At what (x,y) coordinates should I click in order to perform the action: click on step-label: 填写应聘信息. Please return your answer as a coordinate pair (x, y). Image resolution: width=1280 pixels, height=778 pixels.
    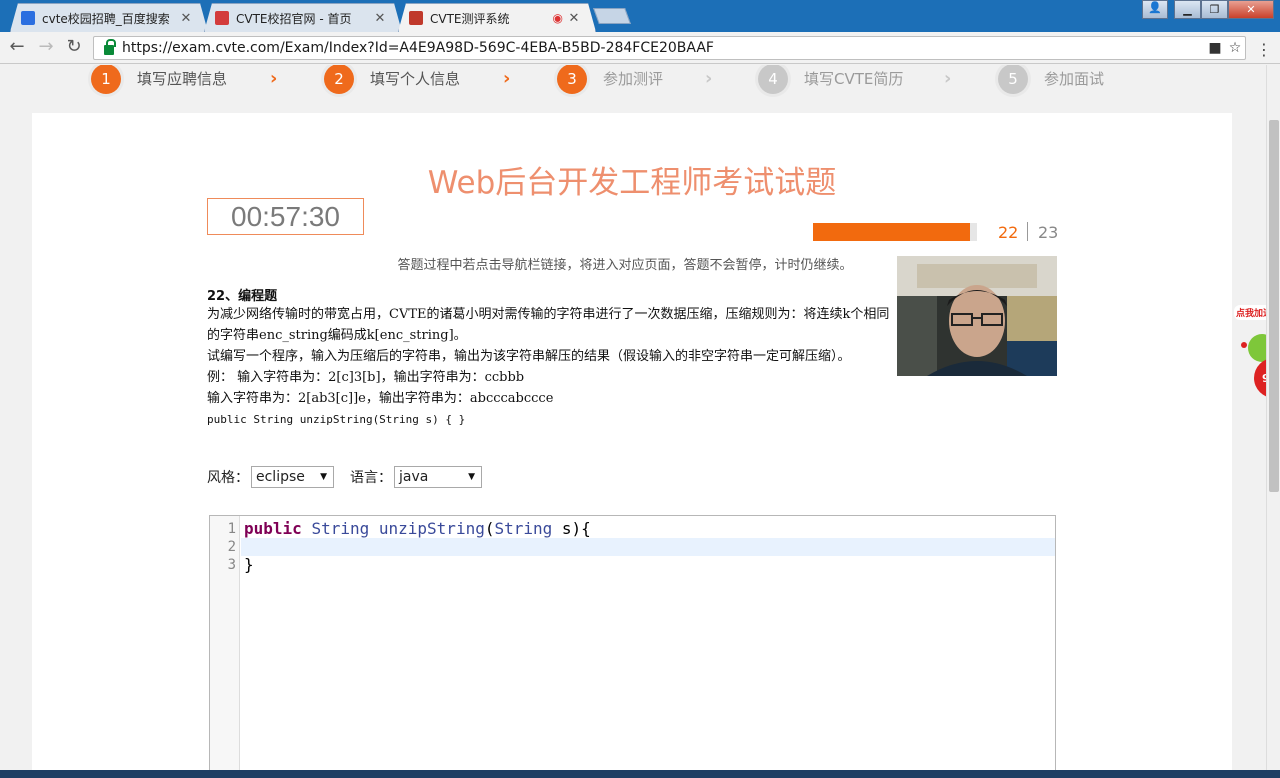
    Looking at the image, I should click on (182, 79).